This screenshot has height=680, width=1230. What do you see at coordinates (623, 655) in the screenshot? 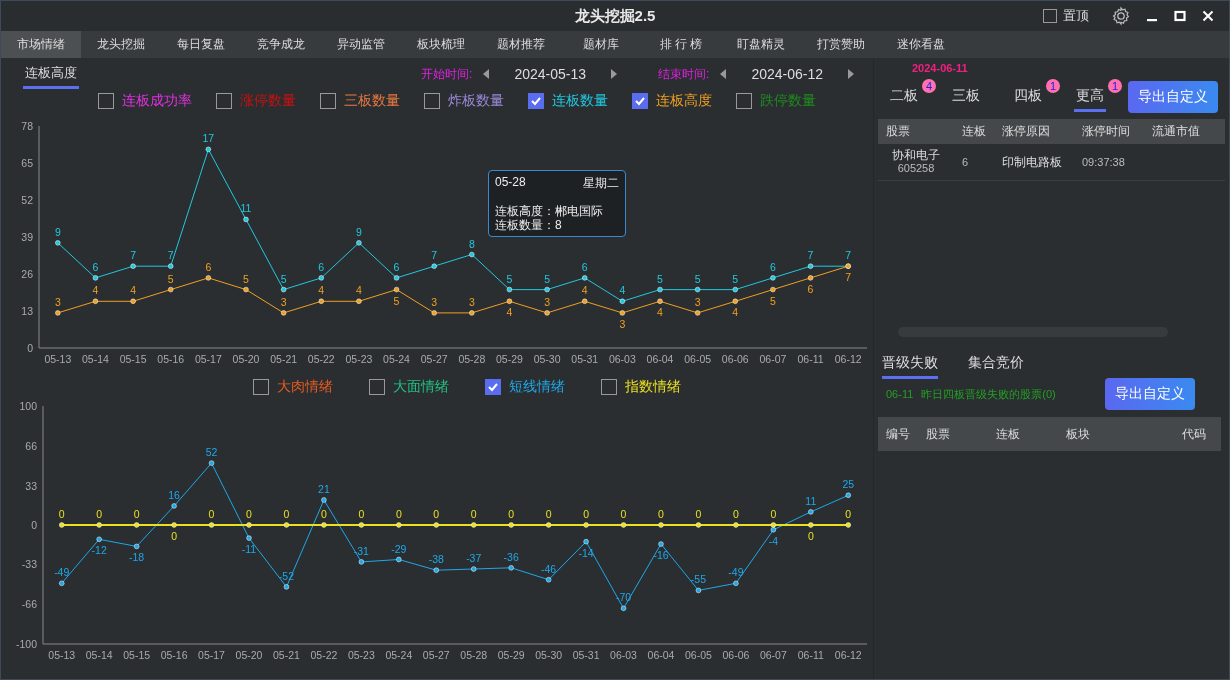
I see `axis-label: 06-03` at bounding box center [623, 655].